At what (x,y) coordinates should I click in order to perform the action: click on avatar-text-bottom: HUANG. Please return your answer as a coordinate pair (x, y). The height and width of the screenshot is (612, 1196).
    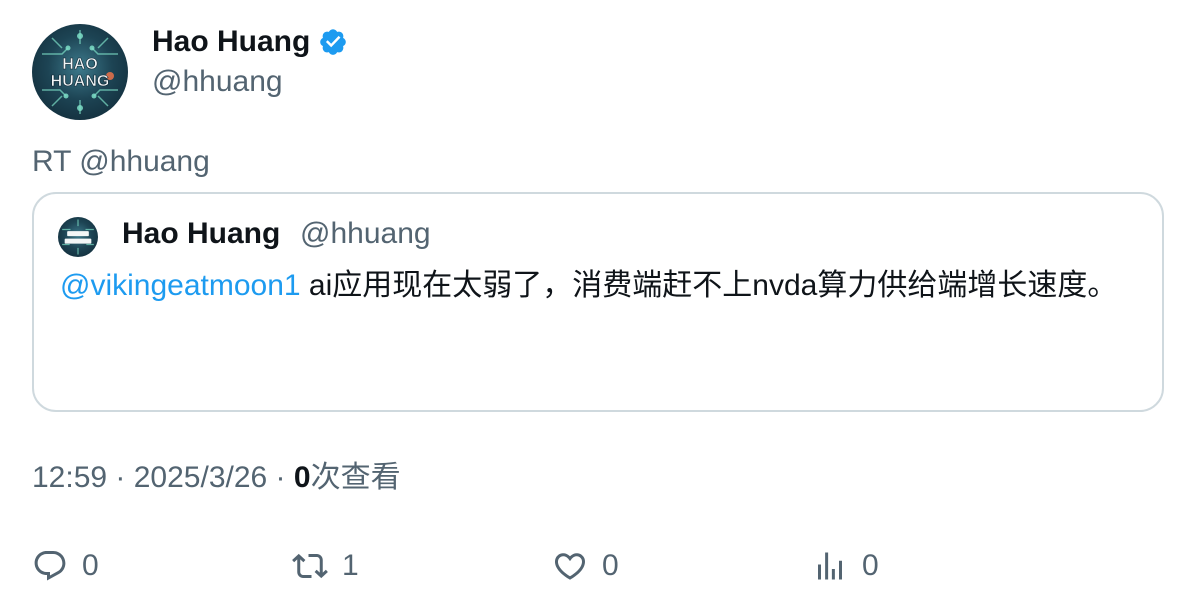
    Looking at the image, I should click on (80, 81).